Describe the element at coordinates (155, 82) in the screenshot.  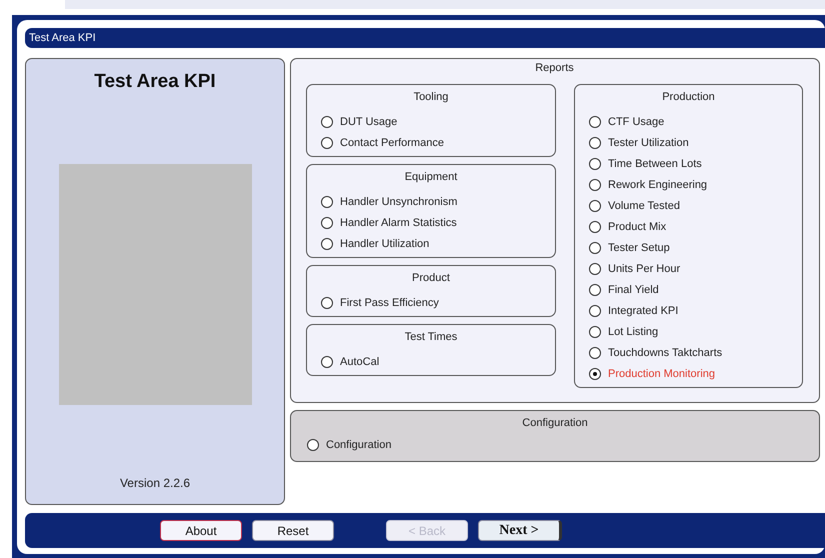
I see `app-heading: Test Area KPI` at that location.